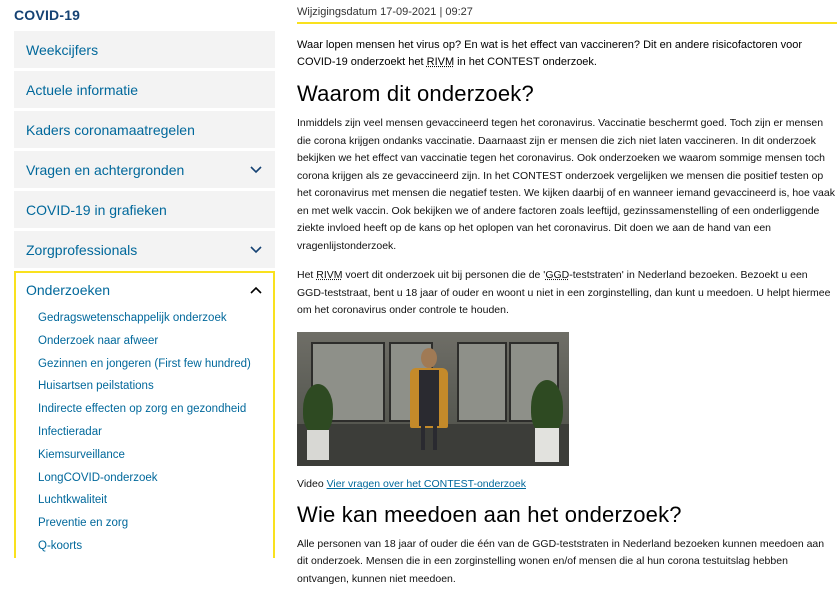 This screenshot has height=600, width=839. What do you see at coordinates (429, 397) in the screenshot?
I see `video-person-dress` at bounding box center [429, 397].